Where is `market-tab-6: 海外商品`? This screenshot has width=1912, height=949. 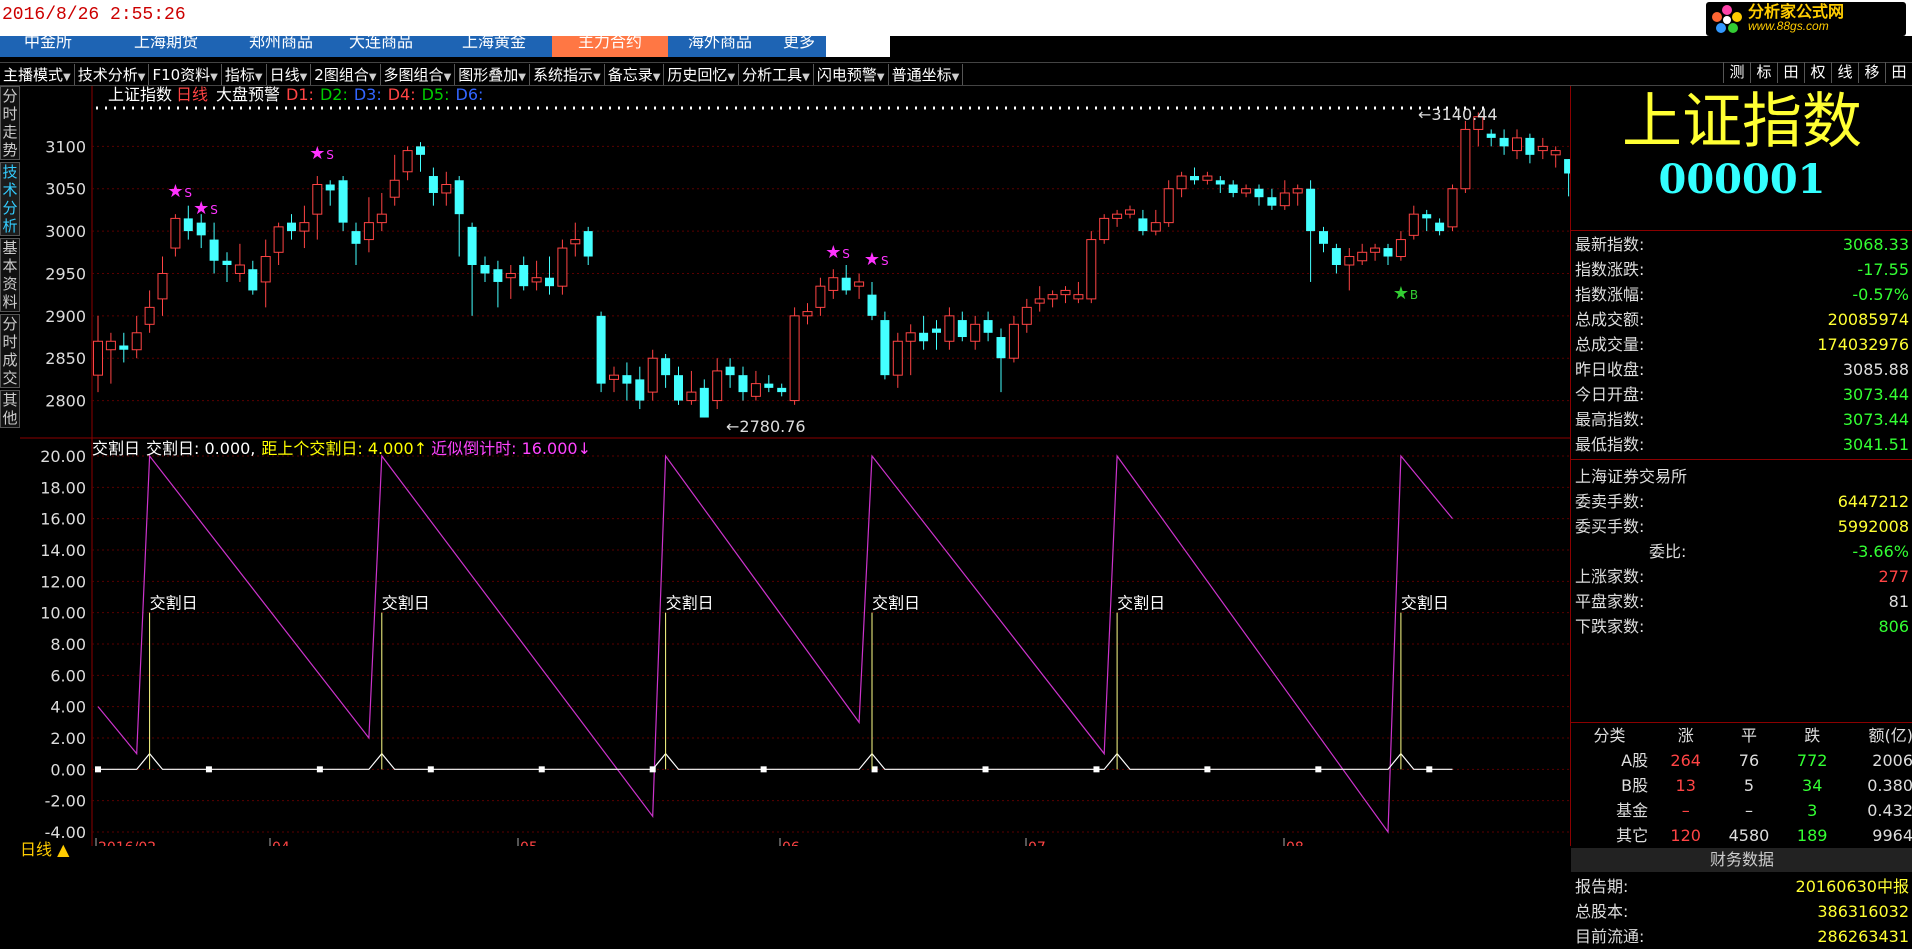
market-tab-6: 海外商品 is located at coordinates (720, 46).